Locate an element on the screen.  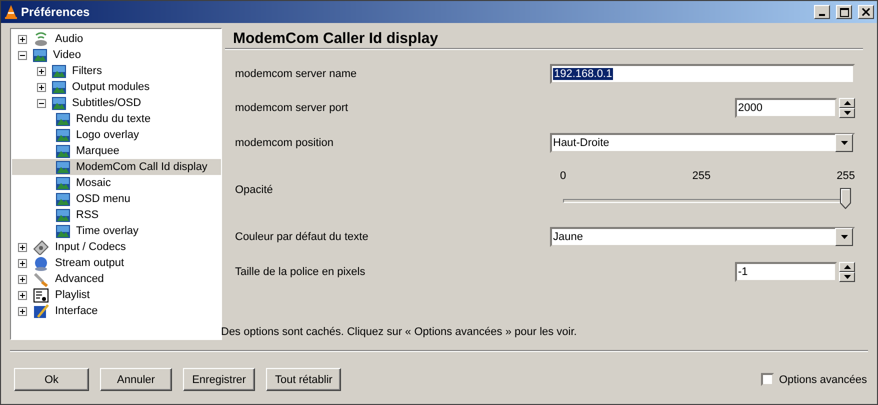
tree-item: Output modules is located at coordinates (116, 87).